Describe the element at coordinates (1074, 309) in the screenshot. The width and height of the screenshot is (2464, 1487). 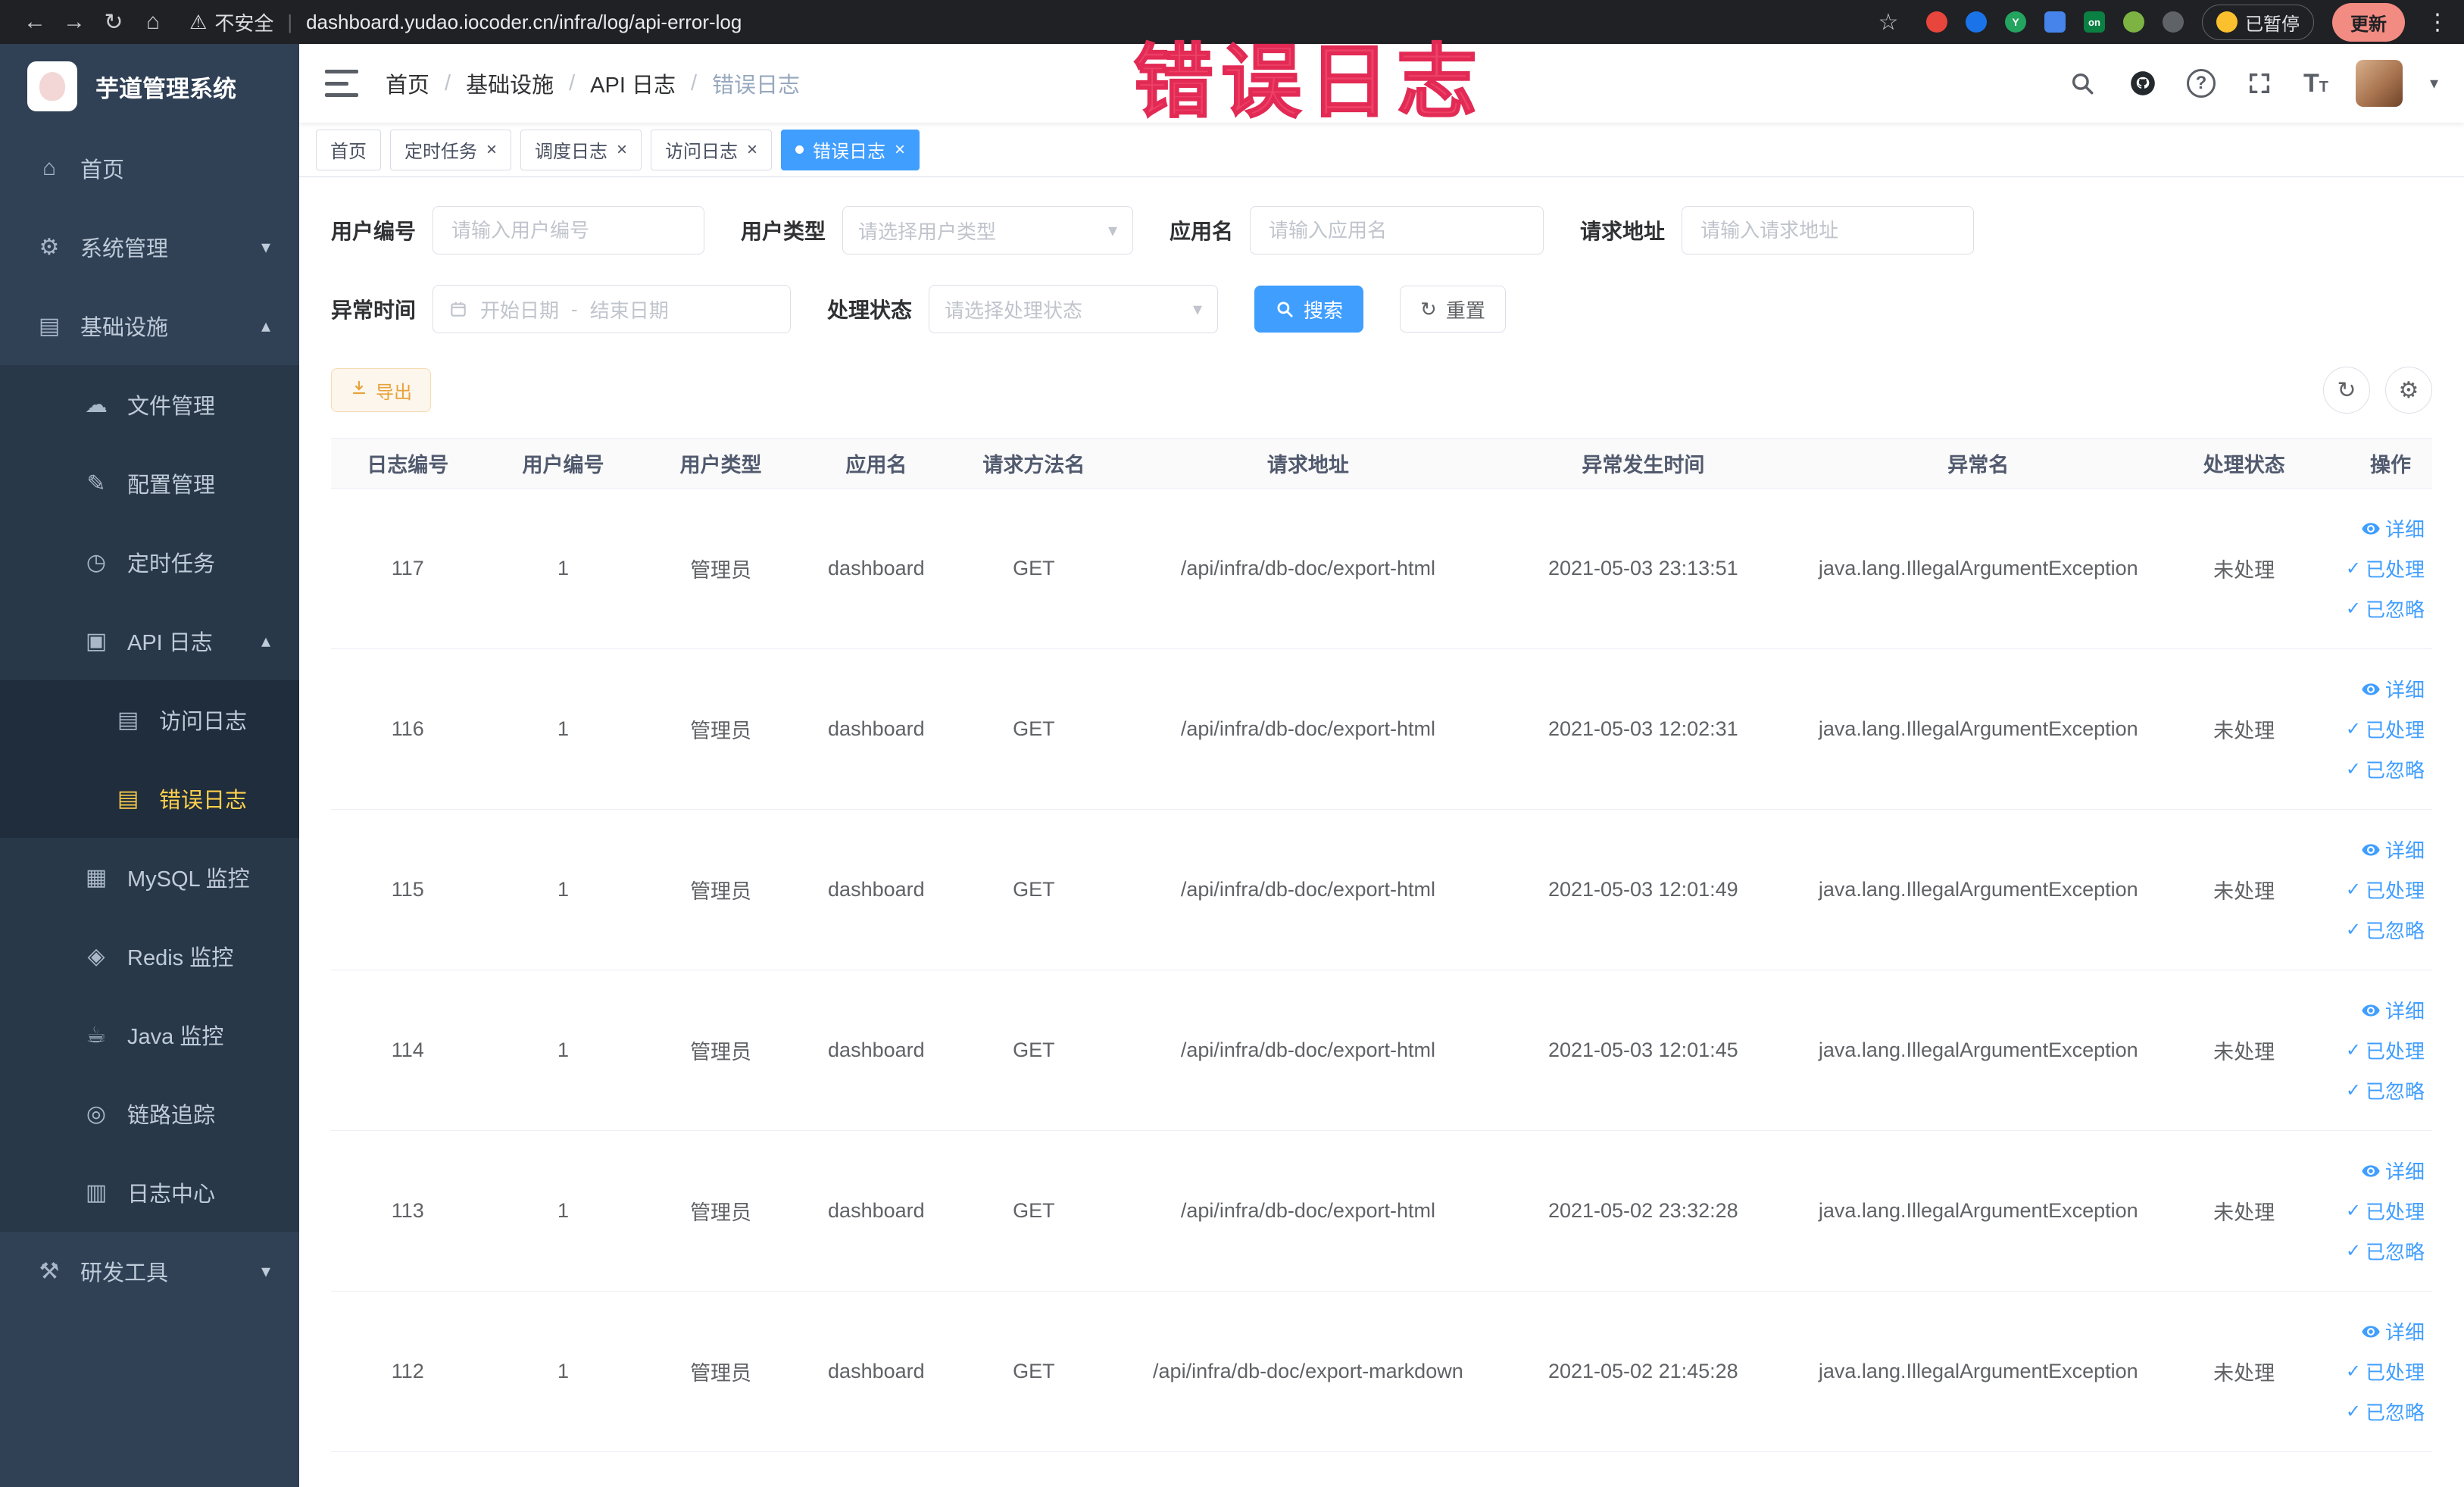
I see `process-status-select: 请选择处理状态 ▾` at that location.